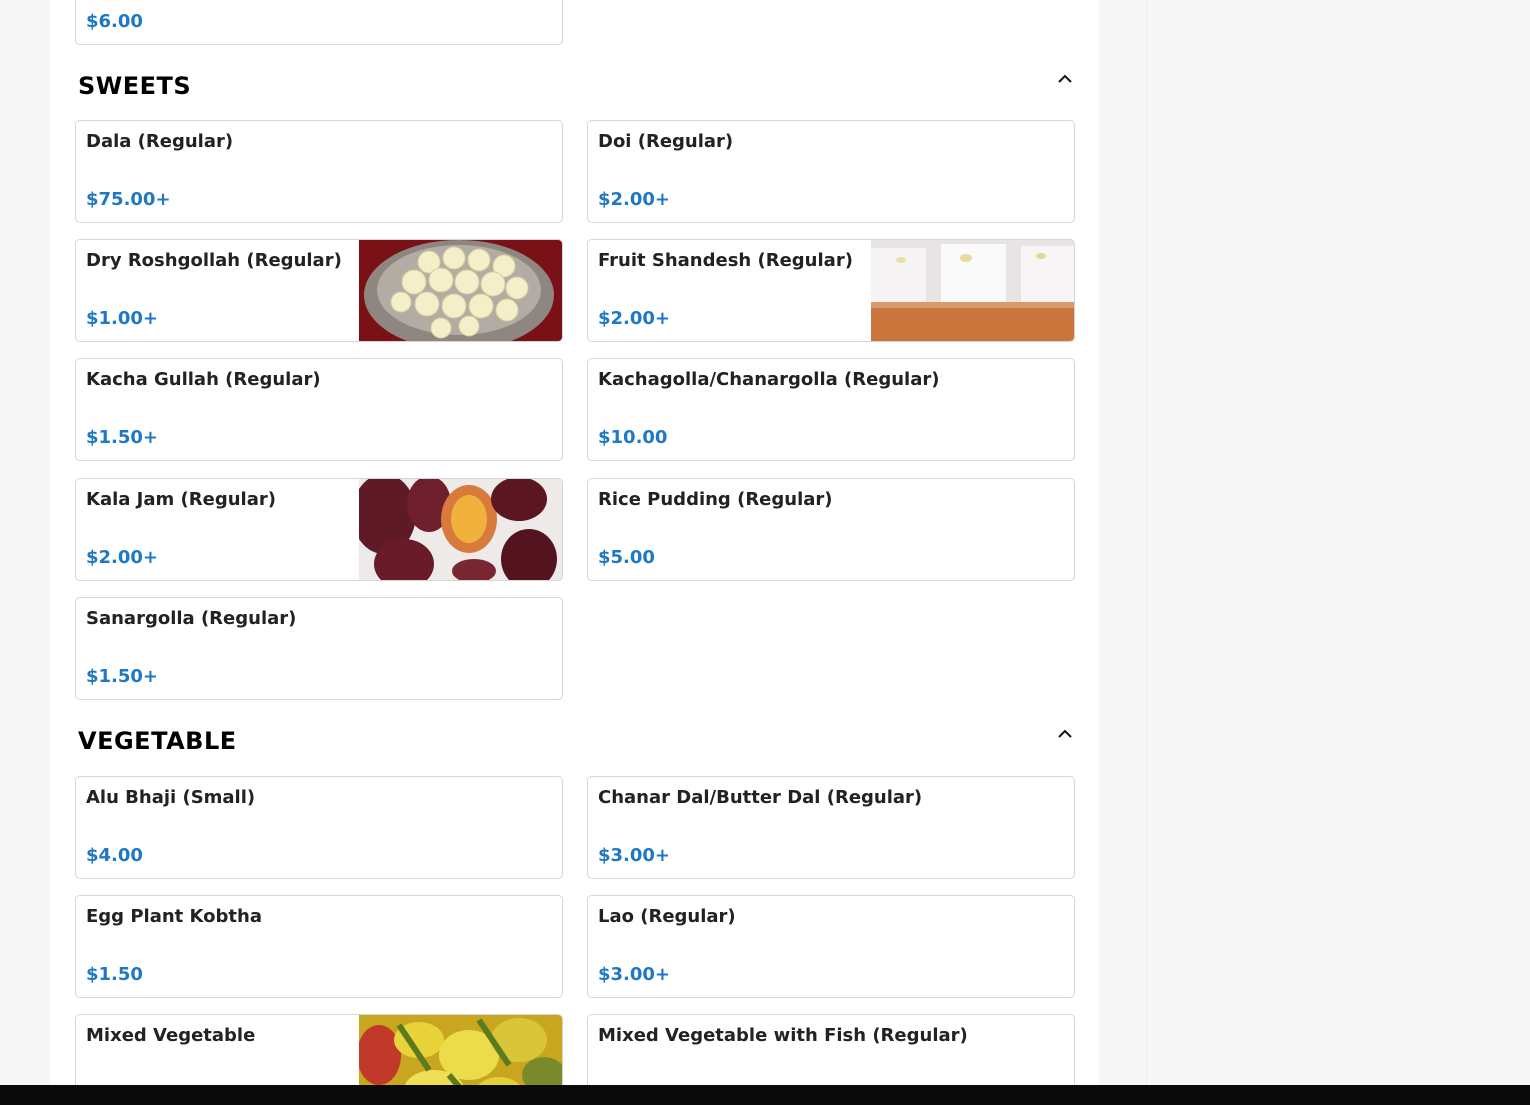 This screenshot has height=1105, width=1530. Describe the element at coordinates (319, 648) in the screenshot. I see `menu-item-card: Sanargolla (Regular) $1.50+` at that location.